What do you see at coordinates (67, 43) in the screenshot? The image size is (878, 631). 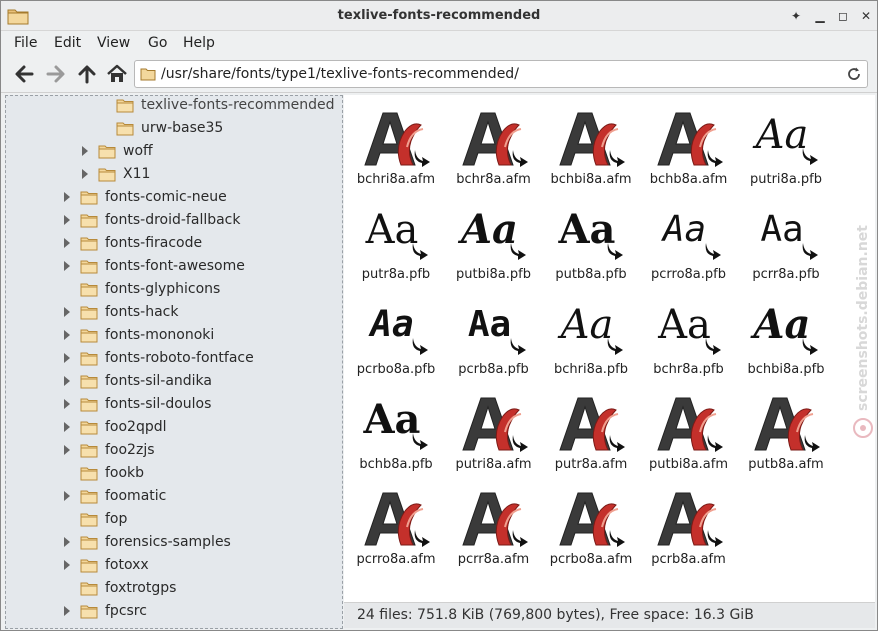 I see `menu-edit: Edit` at bounding box center [67, 43].